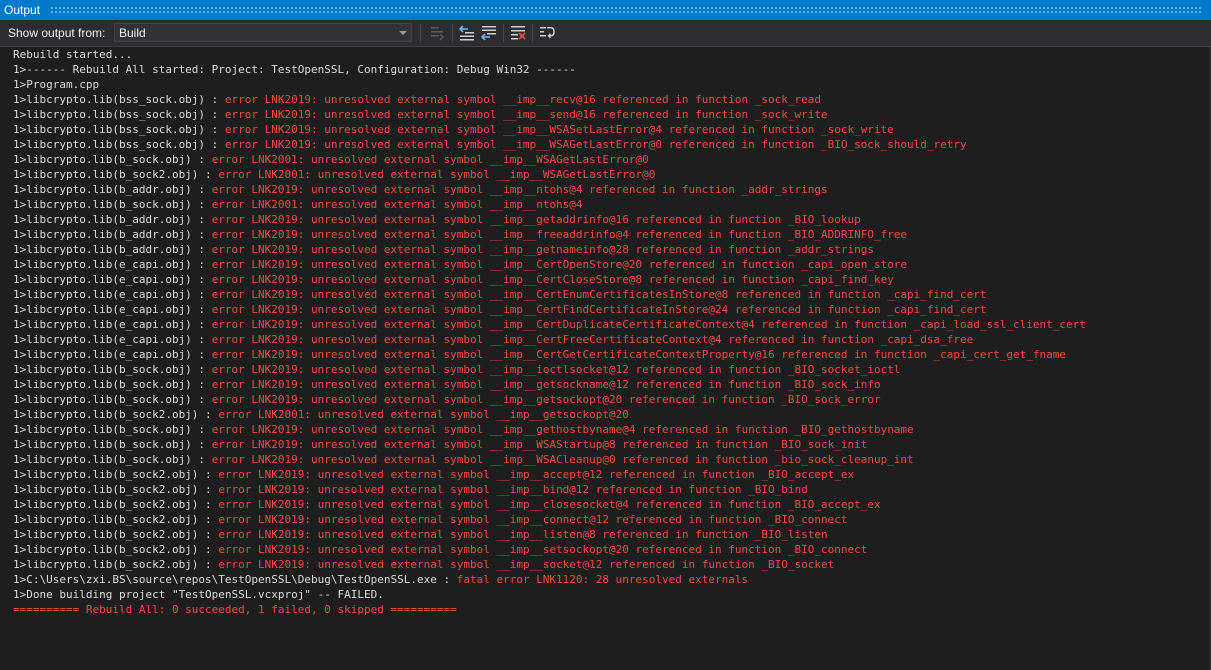 The width and height of the screenshot is (1211, 670). I want to click on goto-code-icon, so click(437, 34).